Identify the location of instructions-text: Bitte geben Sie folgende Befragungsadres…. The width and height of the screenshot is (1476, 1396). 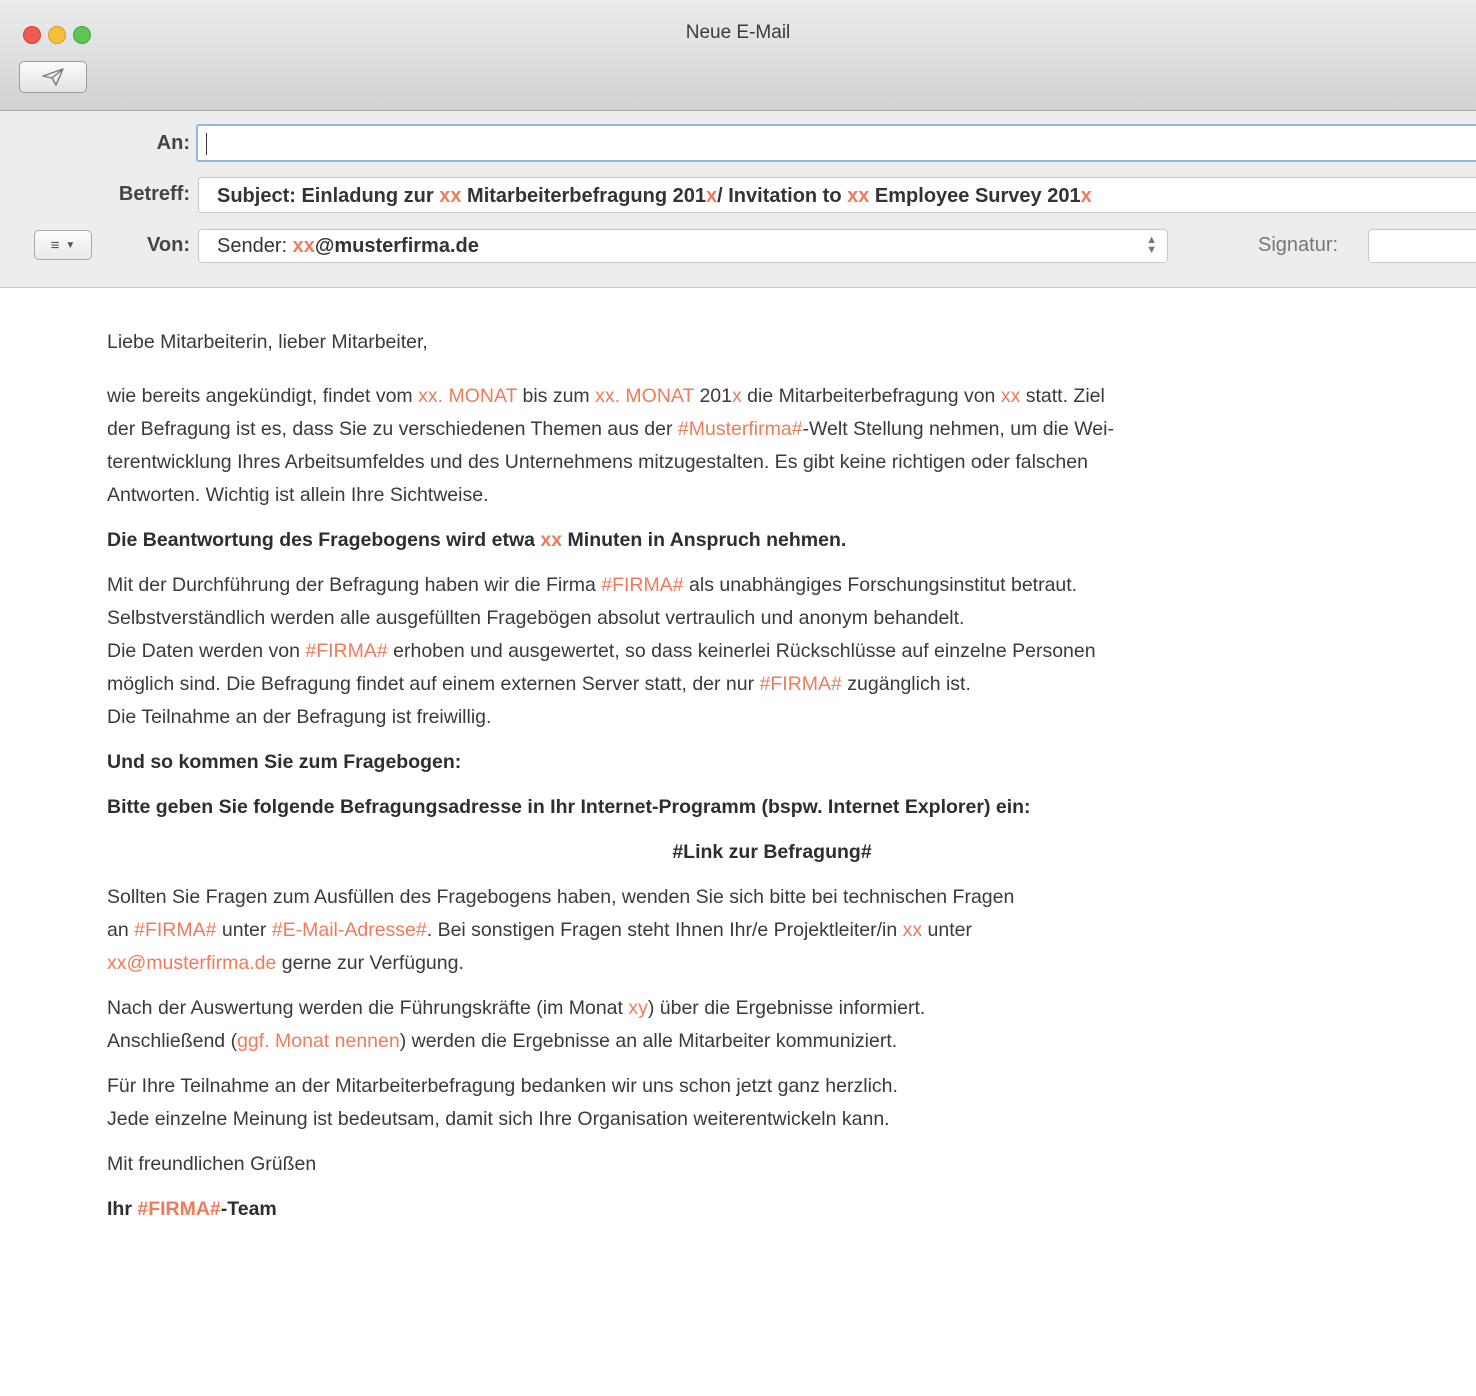
(569, 807).